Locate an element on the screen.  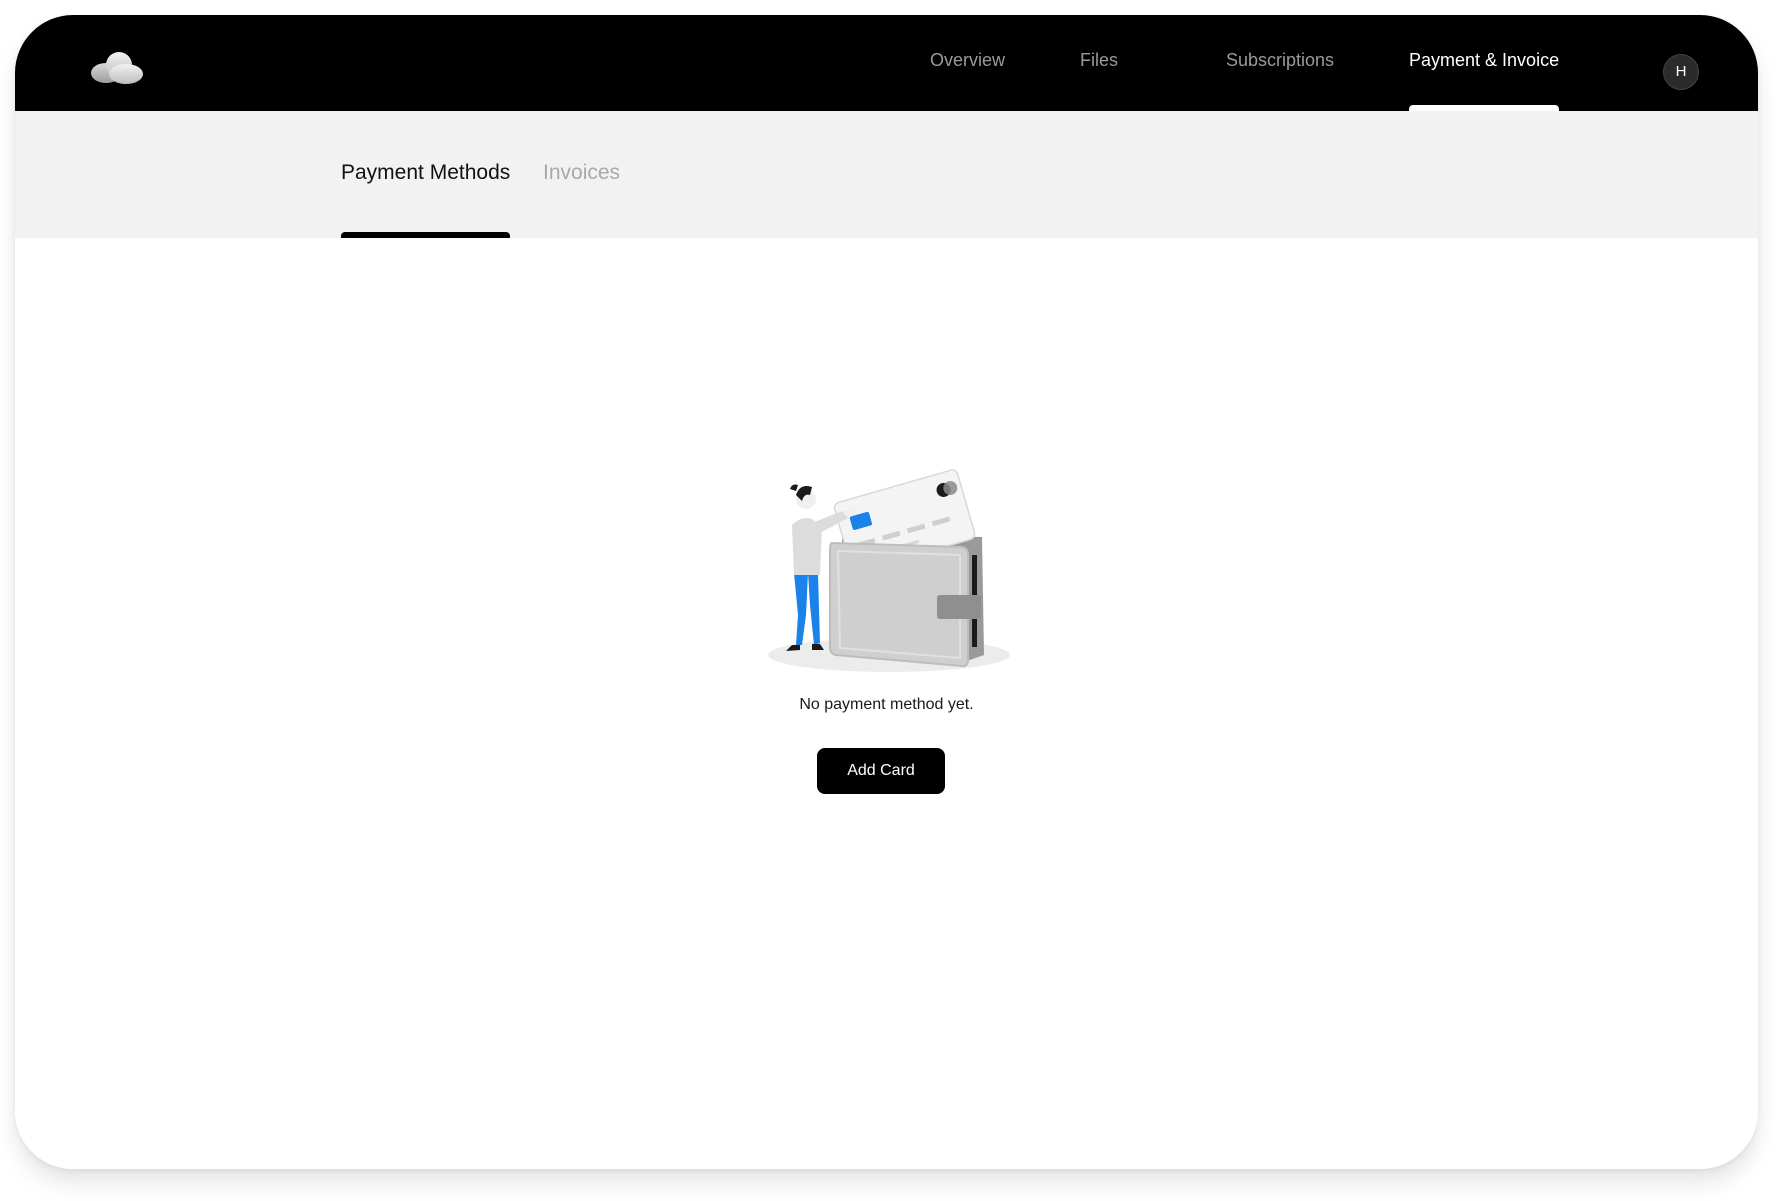
avatar-initial: H is located at coordinates (1681, 71).